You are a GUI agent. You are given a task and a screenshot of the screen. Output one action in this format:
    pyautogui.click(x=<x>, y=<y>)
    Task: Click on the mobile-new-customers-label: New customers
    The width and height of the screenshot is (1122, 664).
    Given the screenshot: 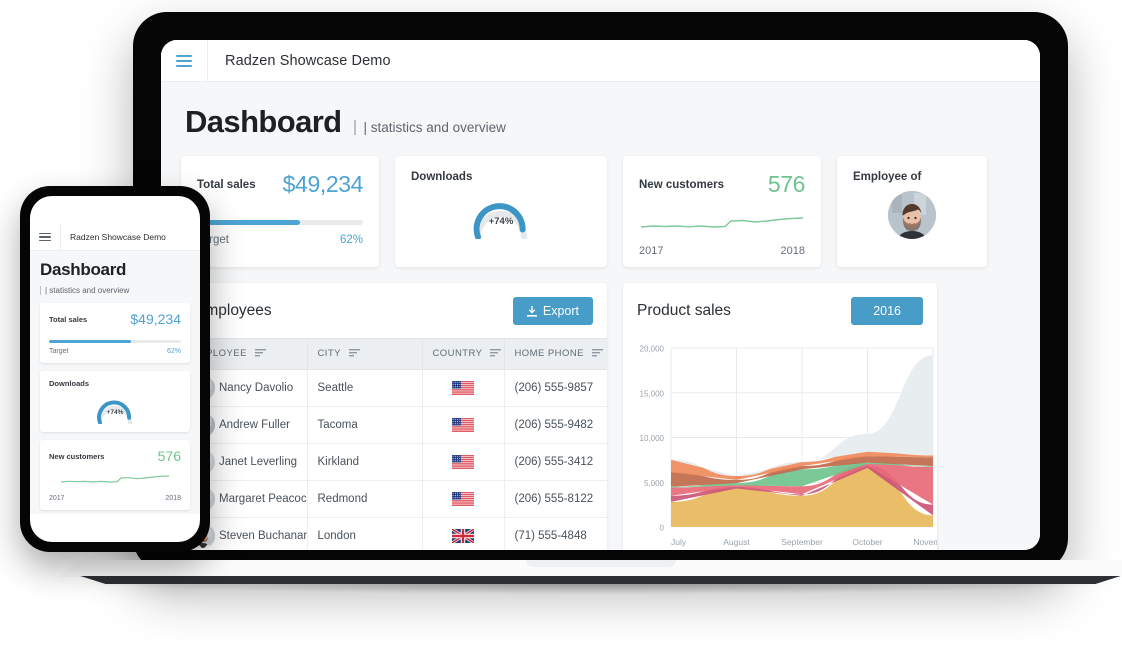 What is the action you would take?
    pyautogui.click(x=77, y=456)
    